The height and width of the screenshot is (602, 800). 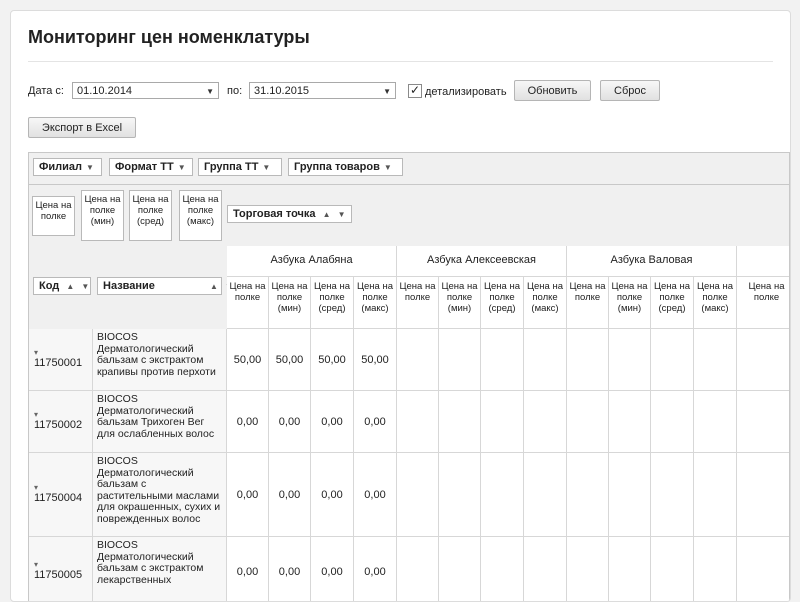 What do you see at coordinates (169, 37) in the screenshot?
I see `page-title: Мониторинг цен номенклатуры` at bounding box center [169, 37].